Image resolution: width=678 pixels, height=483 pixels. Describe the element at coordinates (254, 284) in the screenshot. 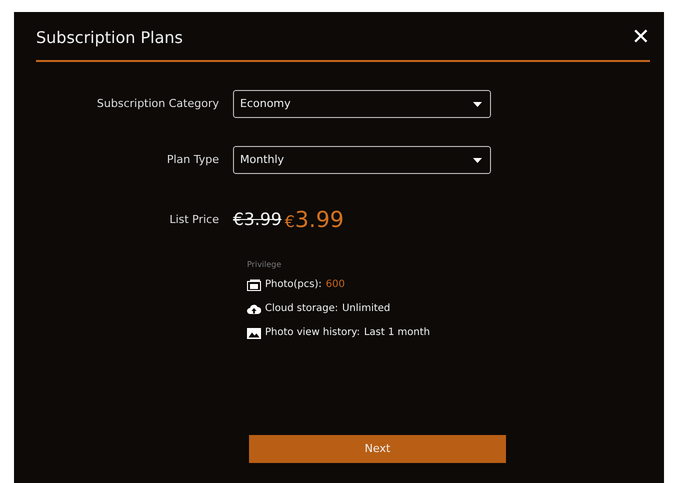

I see `photos-icon` at that location.